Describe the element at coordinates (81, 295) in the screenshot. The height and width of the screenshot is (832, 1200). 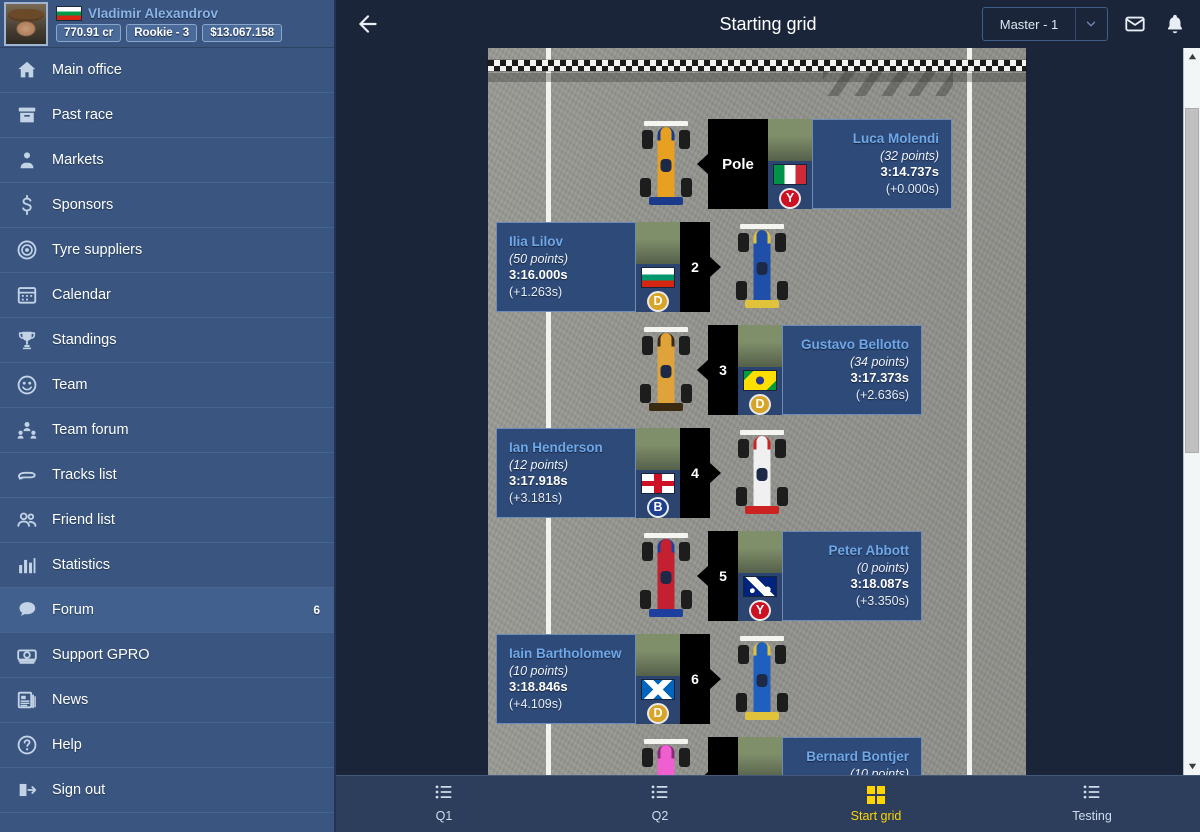
I see `sidebar-item-label: Calendar` at that location.